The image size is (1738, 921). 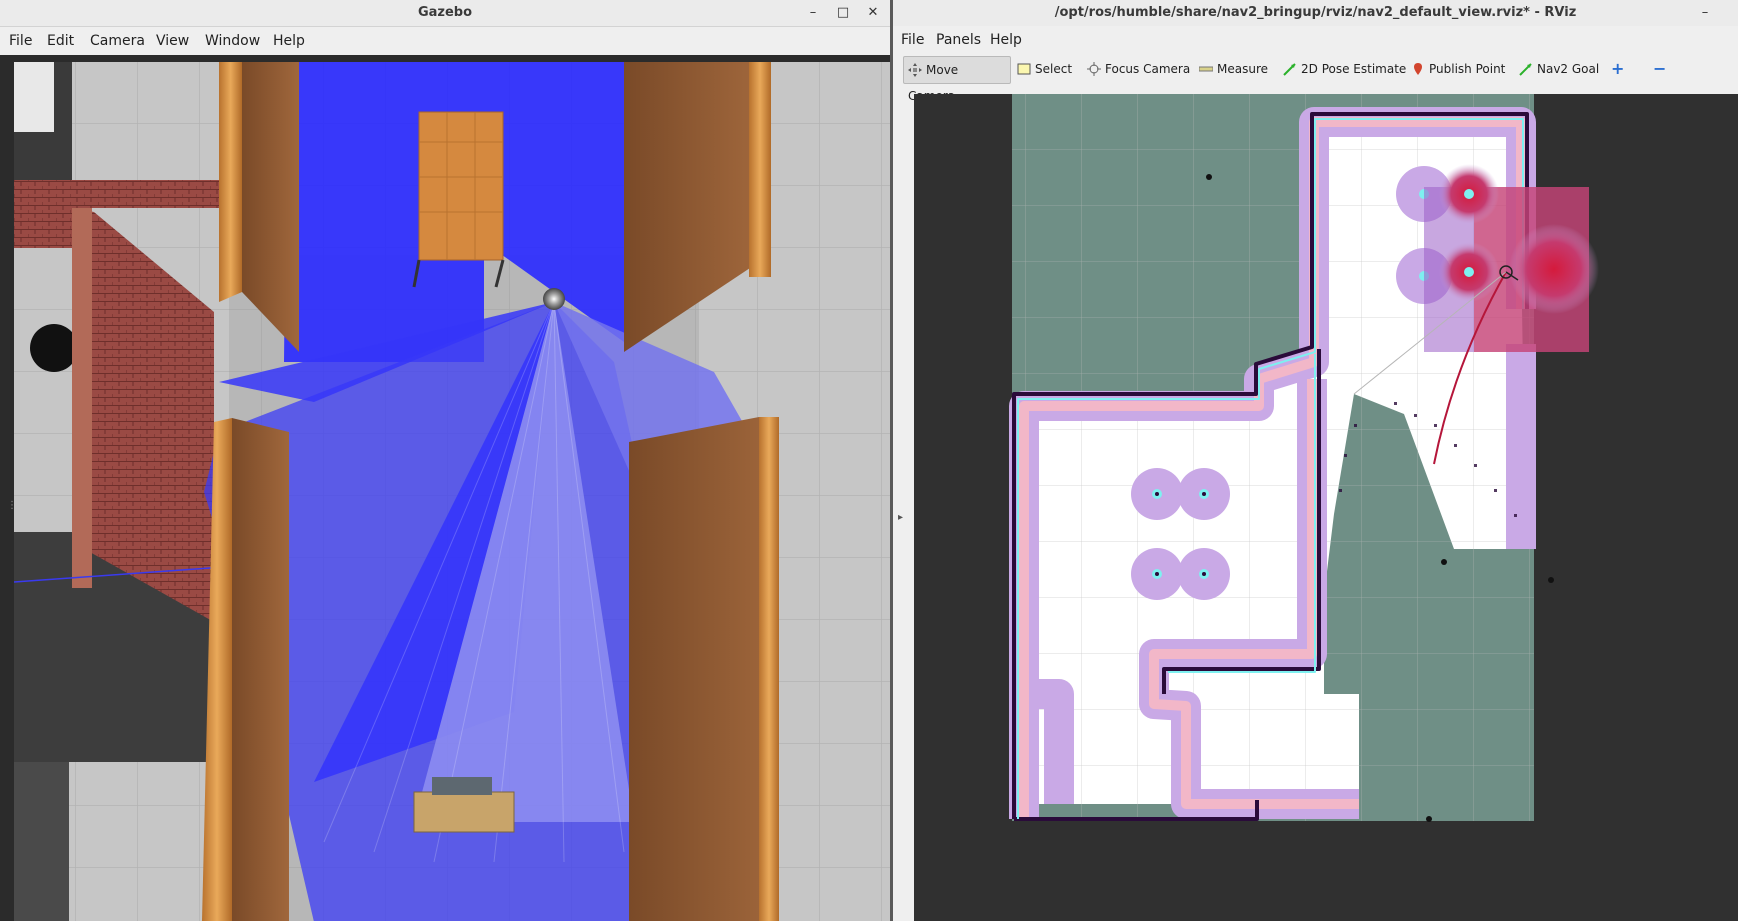 What do you see at coordinates (1094, 68) in the screenshot?
I see `focus-camera-icon` at bounding box center [1094, 68].